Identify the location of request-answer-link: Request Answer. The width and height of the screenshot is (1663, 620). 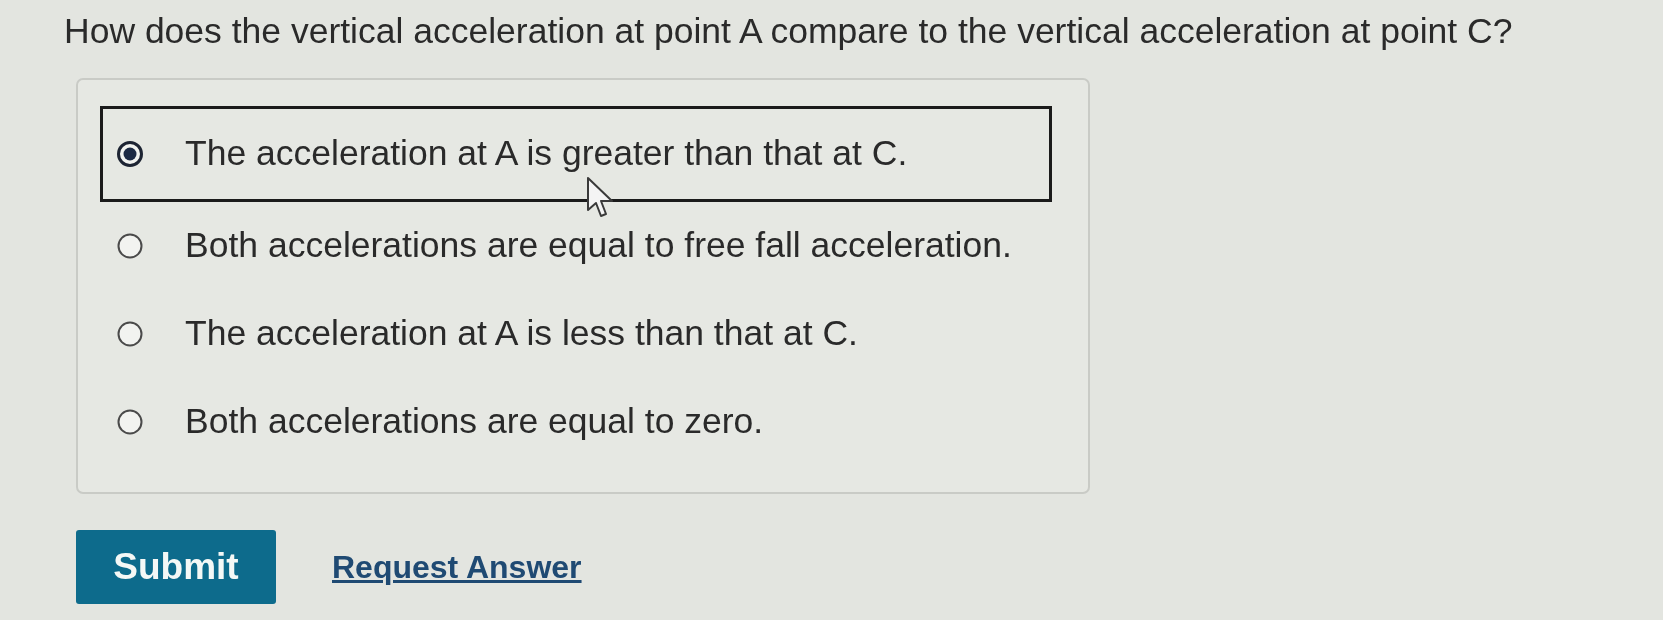
(457, 567).